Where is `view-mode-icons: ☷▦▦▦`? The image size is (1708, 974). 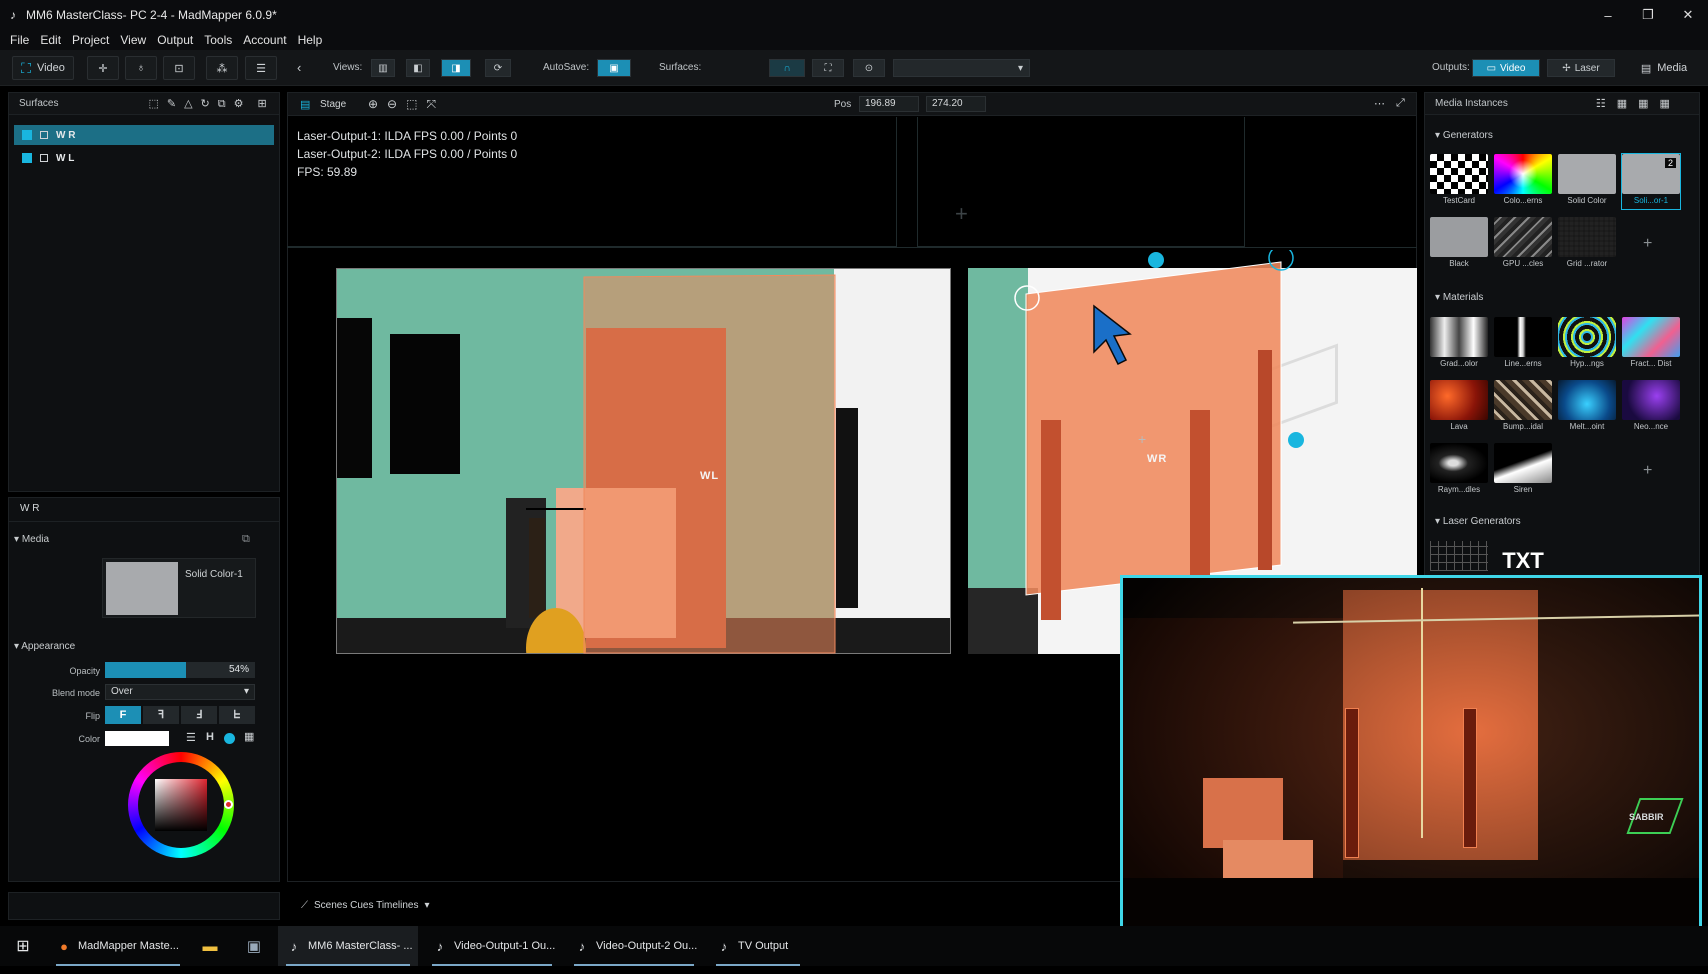
view-mode-icons: ☷▦▦▦ is located at coordinates (1638, 103).